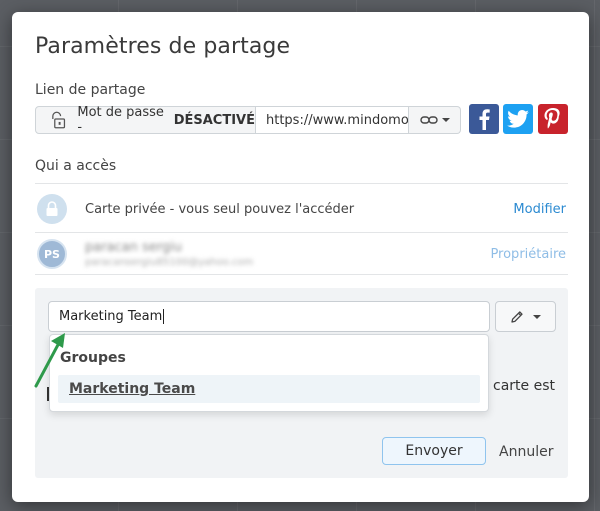  Describe the element at coordinates (134, 247) in the screenshot. I see `owner-name: paracan sergiu` at that location.